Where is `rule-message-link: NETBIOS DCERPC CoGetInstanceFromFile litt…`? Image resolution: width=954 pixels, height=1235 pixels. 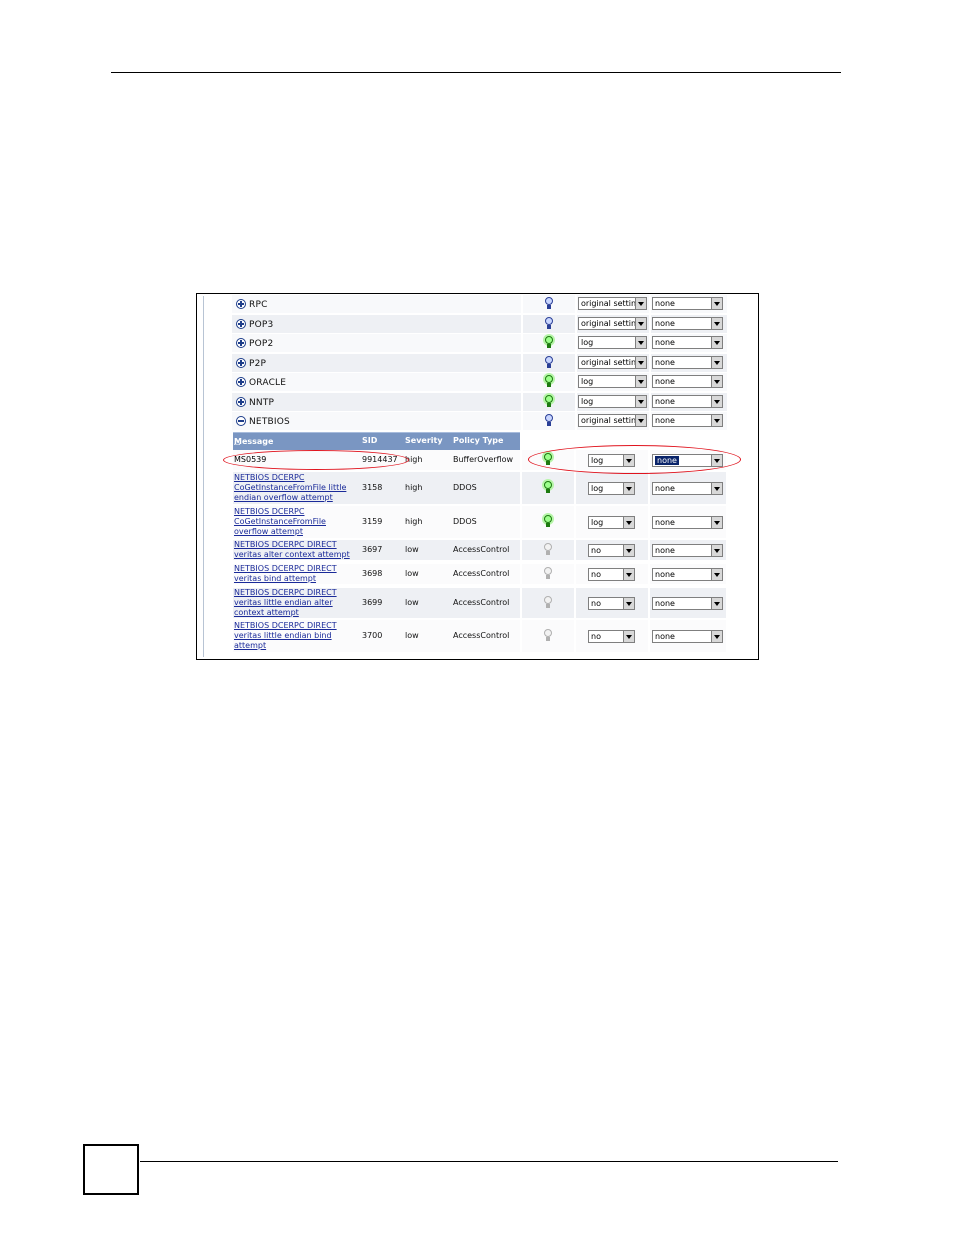 rule-message-link: NETBIOS DCERPC CoGetInstanceFromFile litt… is located at coordinates (290, 487).